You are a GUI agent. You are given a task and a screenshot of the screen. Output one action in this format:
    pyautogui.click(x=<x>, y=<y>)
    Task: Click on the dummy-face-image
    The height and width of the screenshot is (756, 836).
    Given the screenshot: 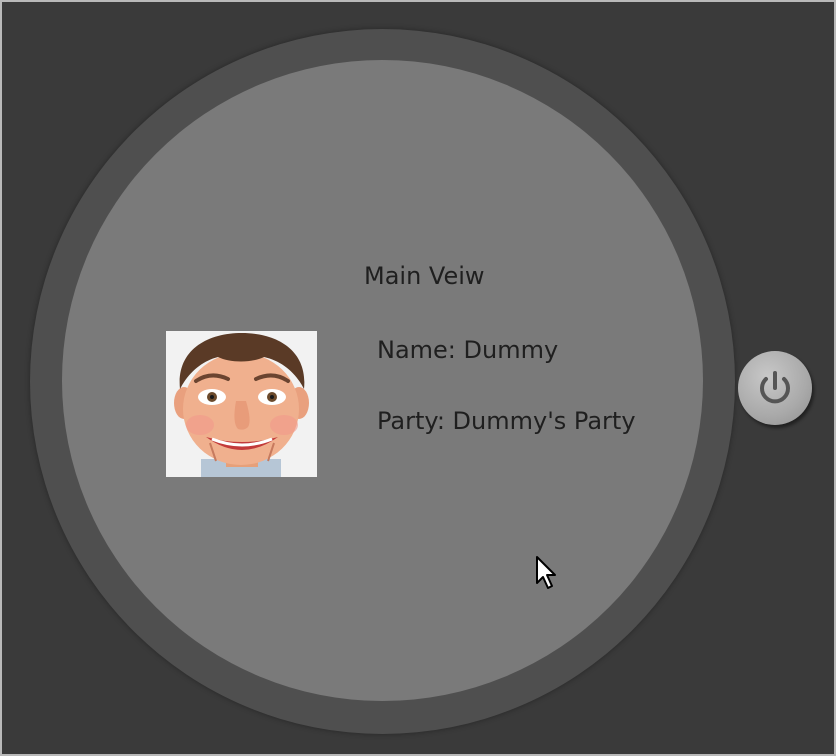 What is the action you would take?
    pyautogui.click(x=241, y=405)
    